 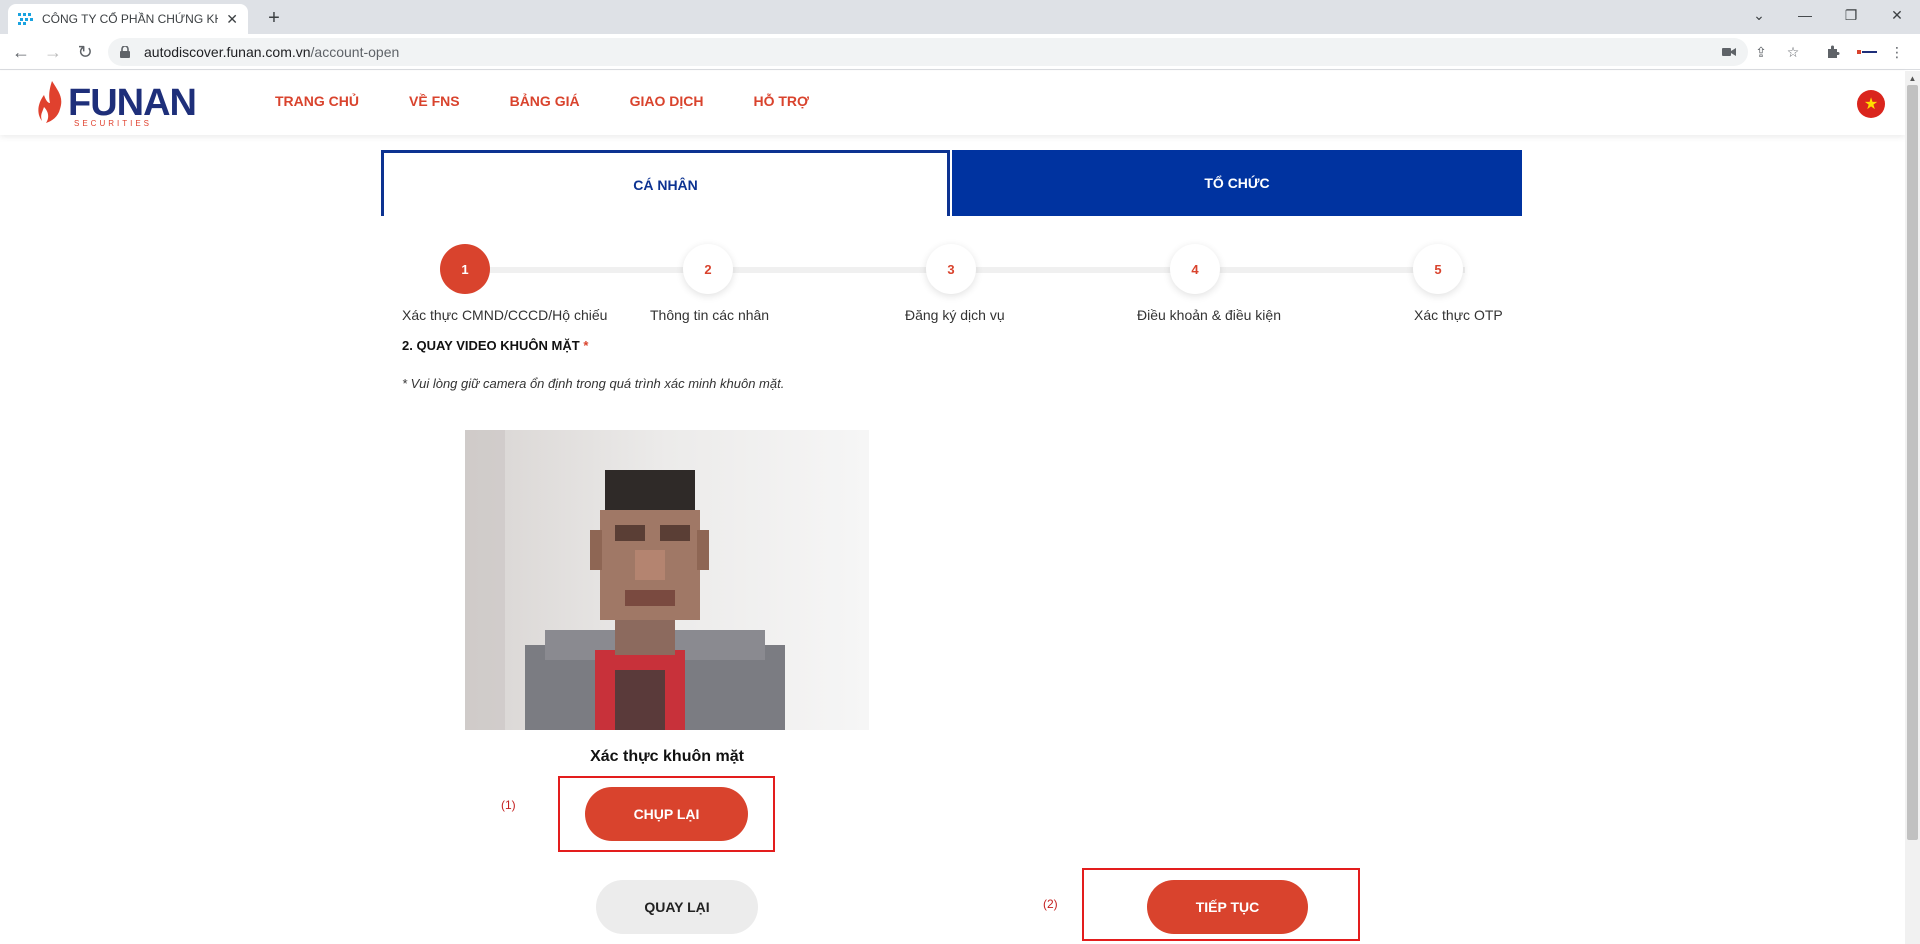 I want to click on flame-logo-icon, so click(x=50, y=102).